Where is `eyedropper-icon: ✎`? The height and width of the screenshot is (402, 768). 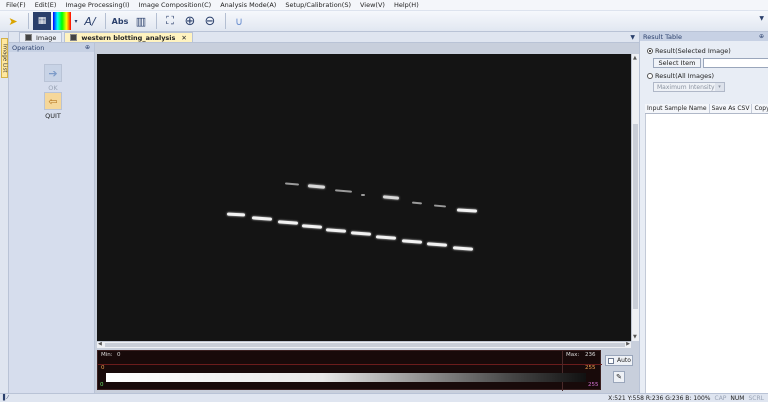
eyedropper-icon: ✎ is located at coordinates (619, 377).